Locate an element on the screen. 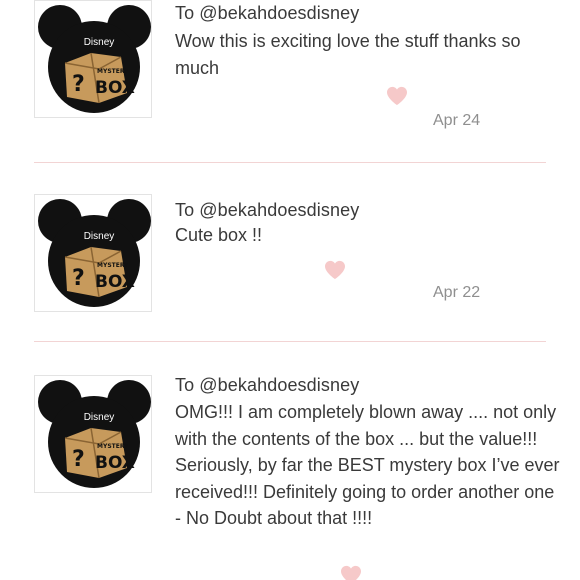 Image resolution: width=580 pixels, height=580 pixels. review-text: Cute box !! is located at coordinates (219, 235).